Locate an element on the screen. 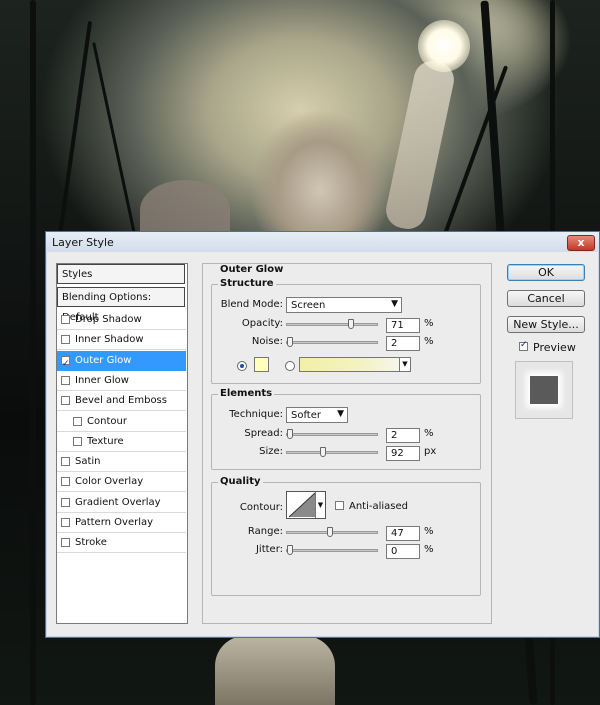 The image size is (600, 705). range-slider is located at coordinates (332, 532).